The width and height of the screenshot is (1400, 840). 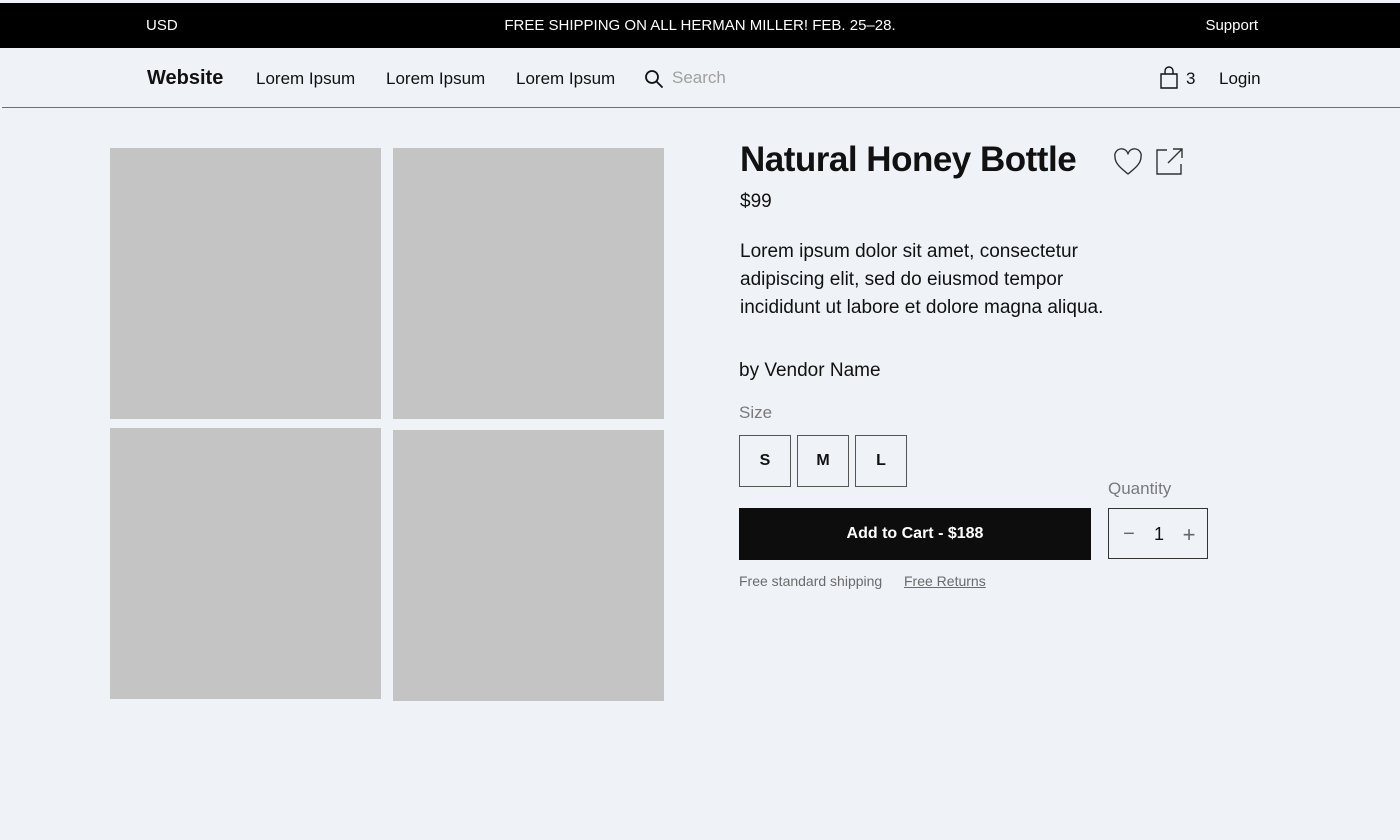 What do you see at coordinates (1169, 78) in the screenshot?
I see `shopping-bag-icon` at bounding box center [1169, 78].